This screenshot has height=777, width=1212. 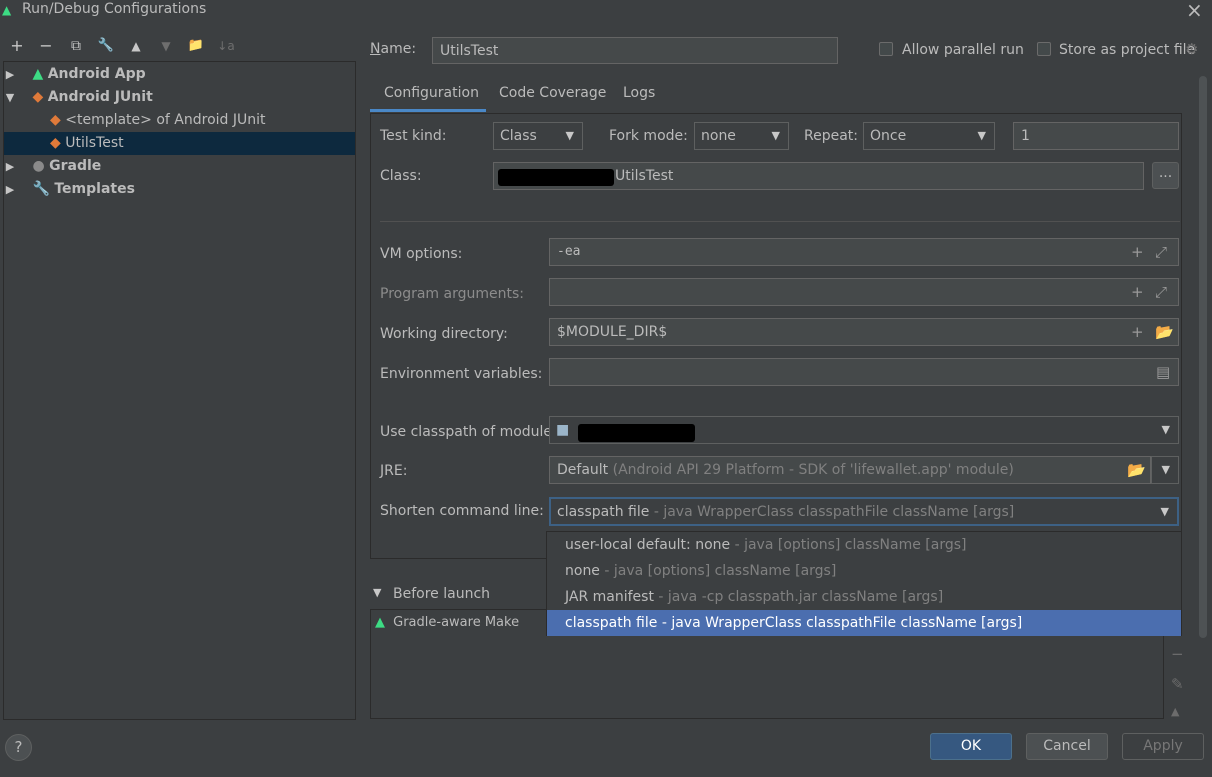 I want to click on tree-label: Gradle, so click(x=75, y=166).